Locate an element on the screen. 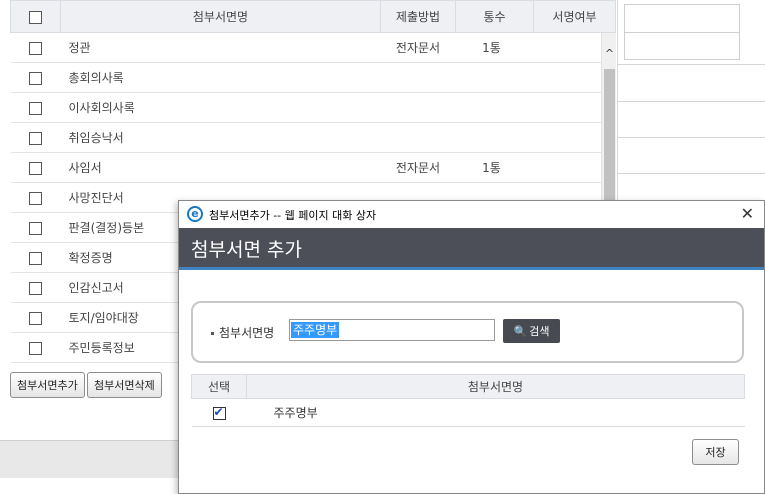 The image size is (765, 494). search-area: 첨부서면명 주주명부 🔍검색 is located at coordinates (467, 332).